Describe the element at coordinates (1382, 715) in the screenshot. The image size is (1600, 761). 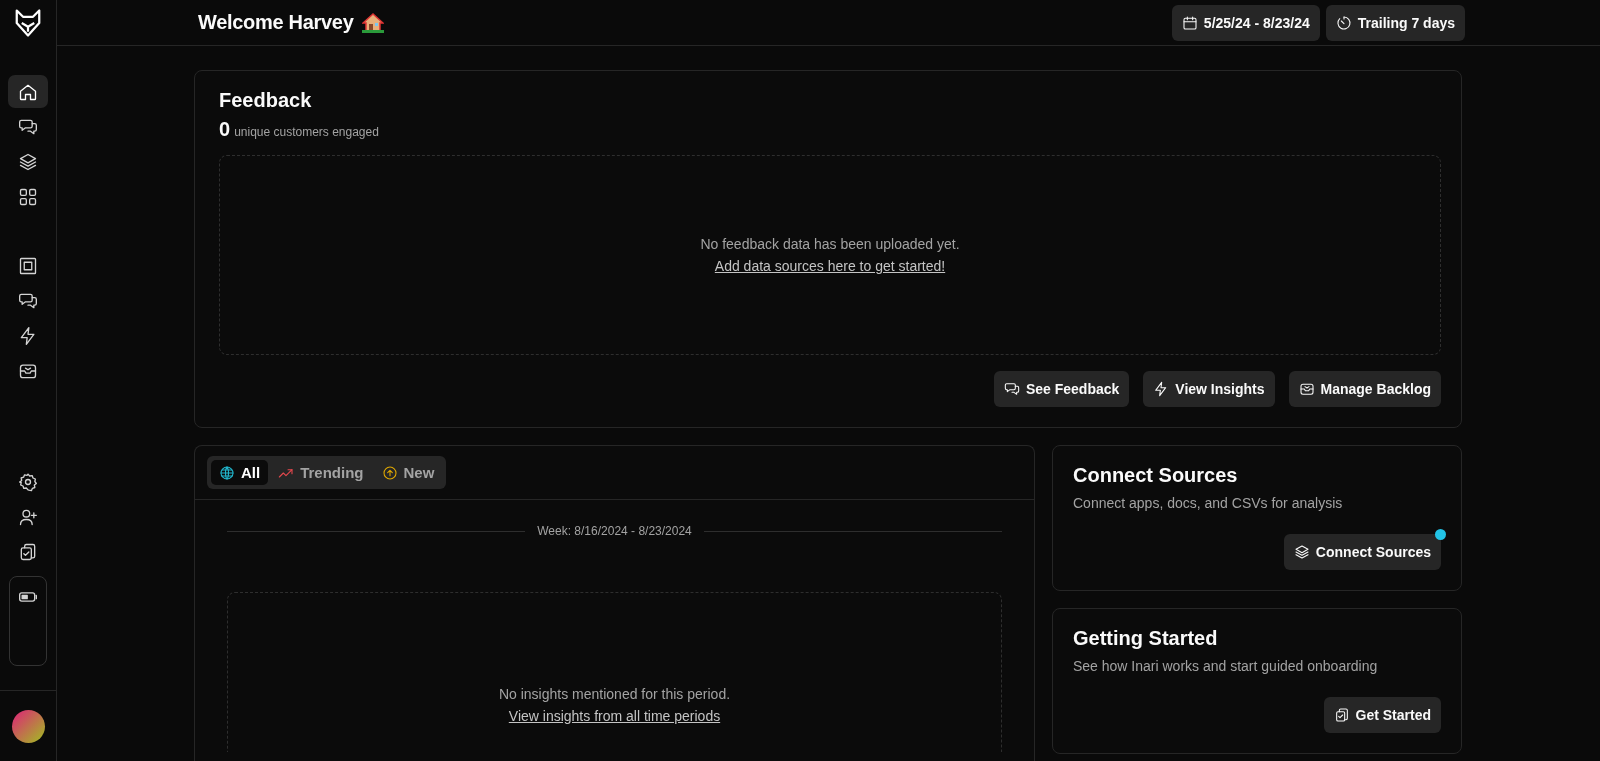
I see `card-button: Get Started` at that location.